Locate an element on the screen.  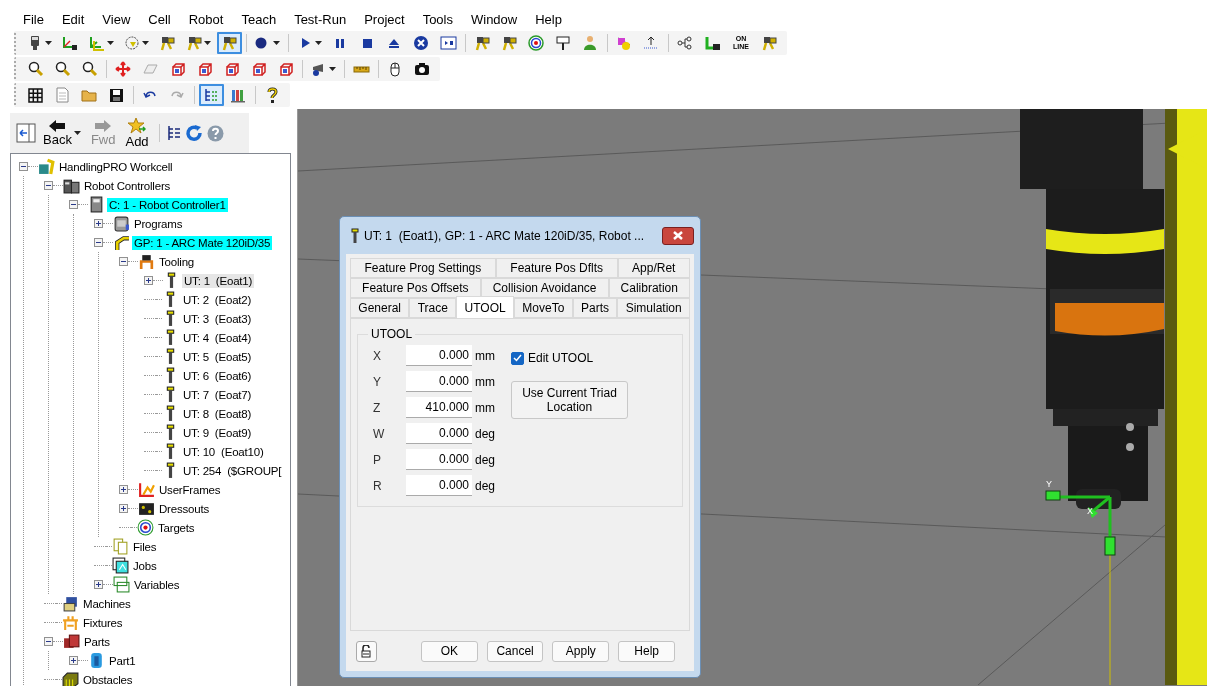
tab: Trace is located at coordinates (433, 308).